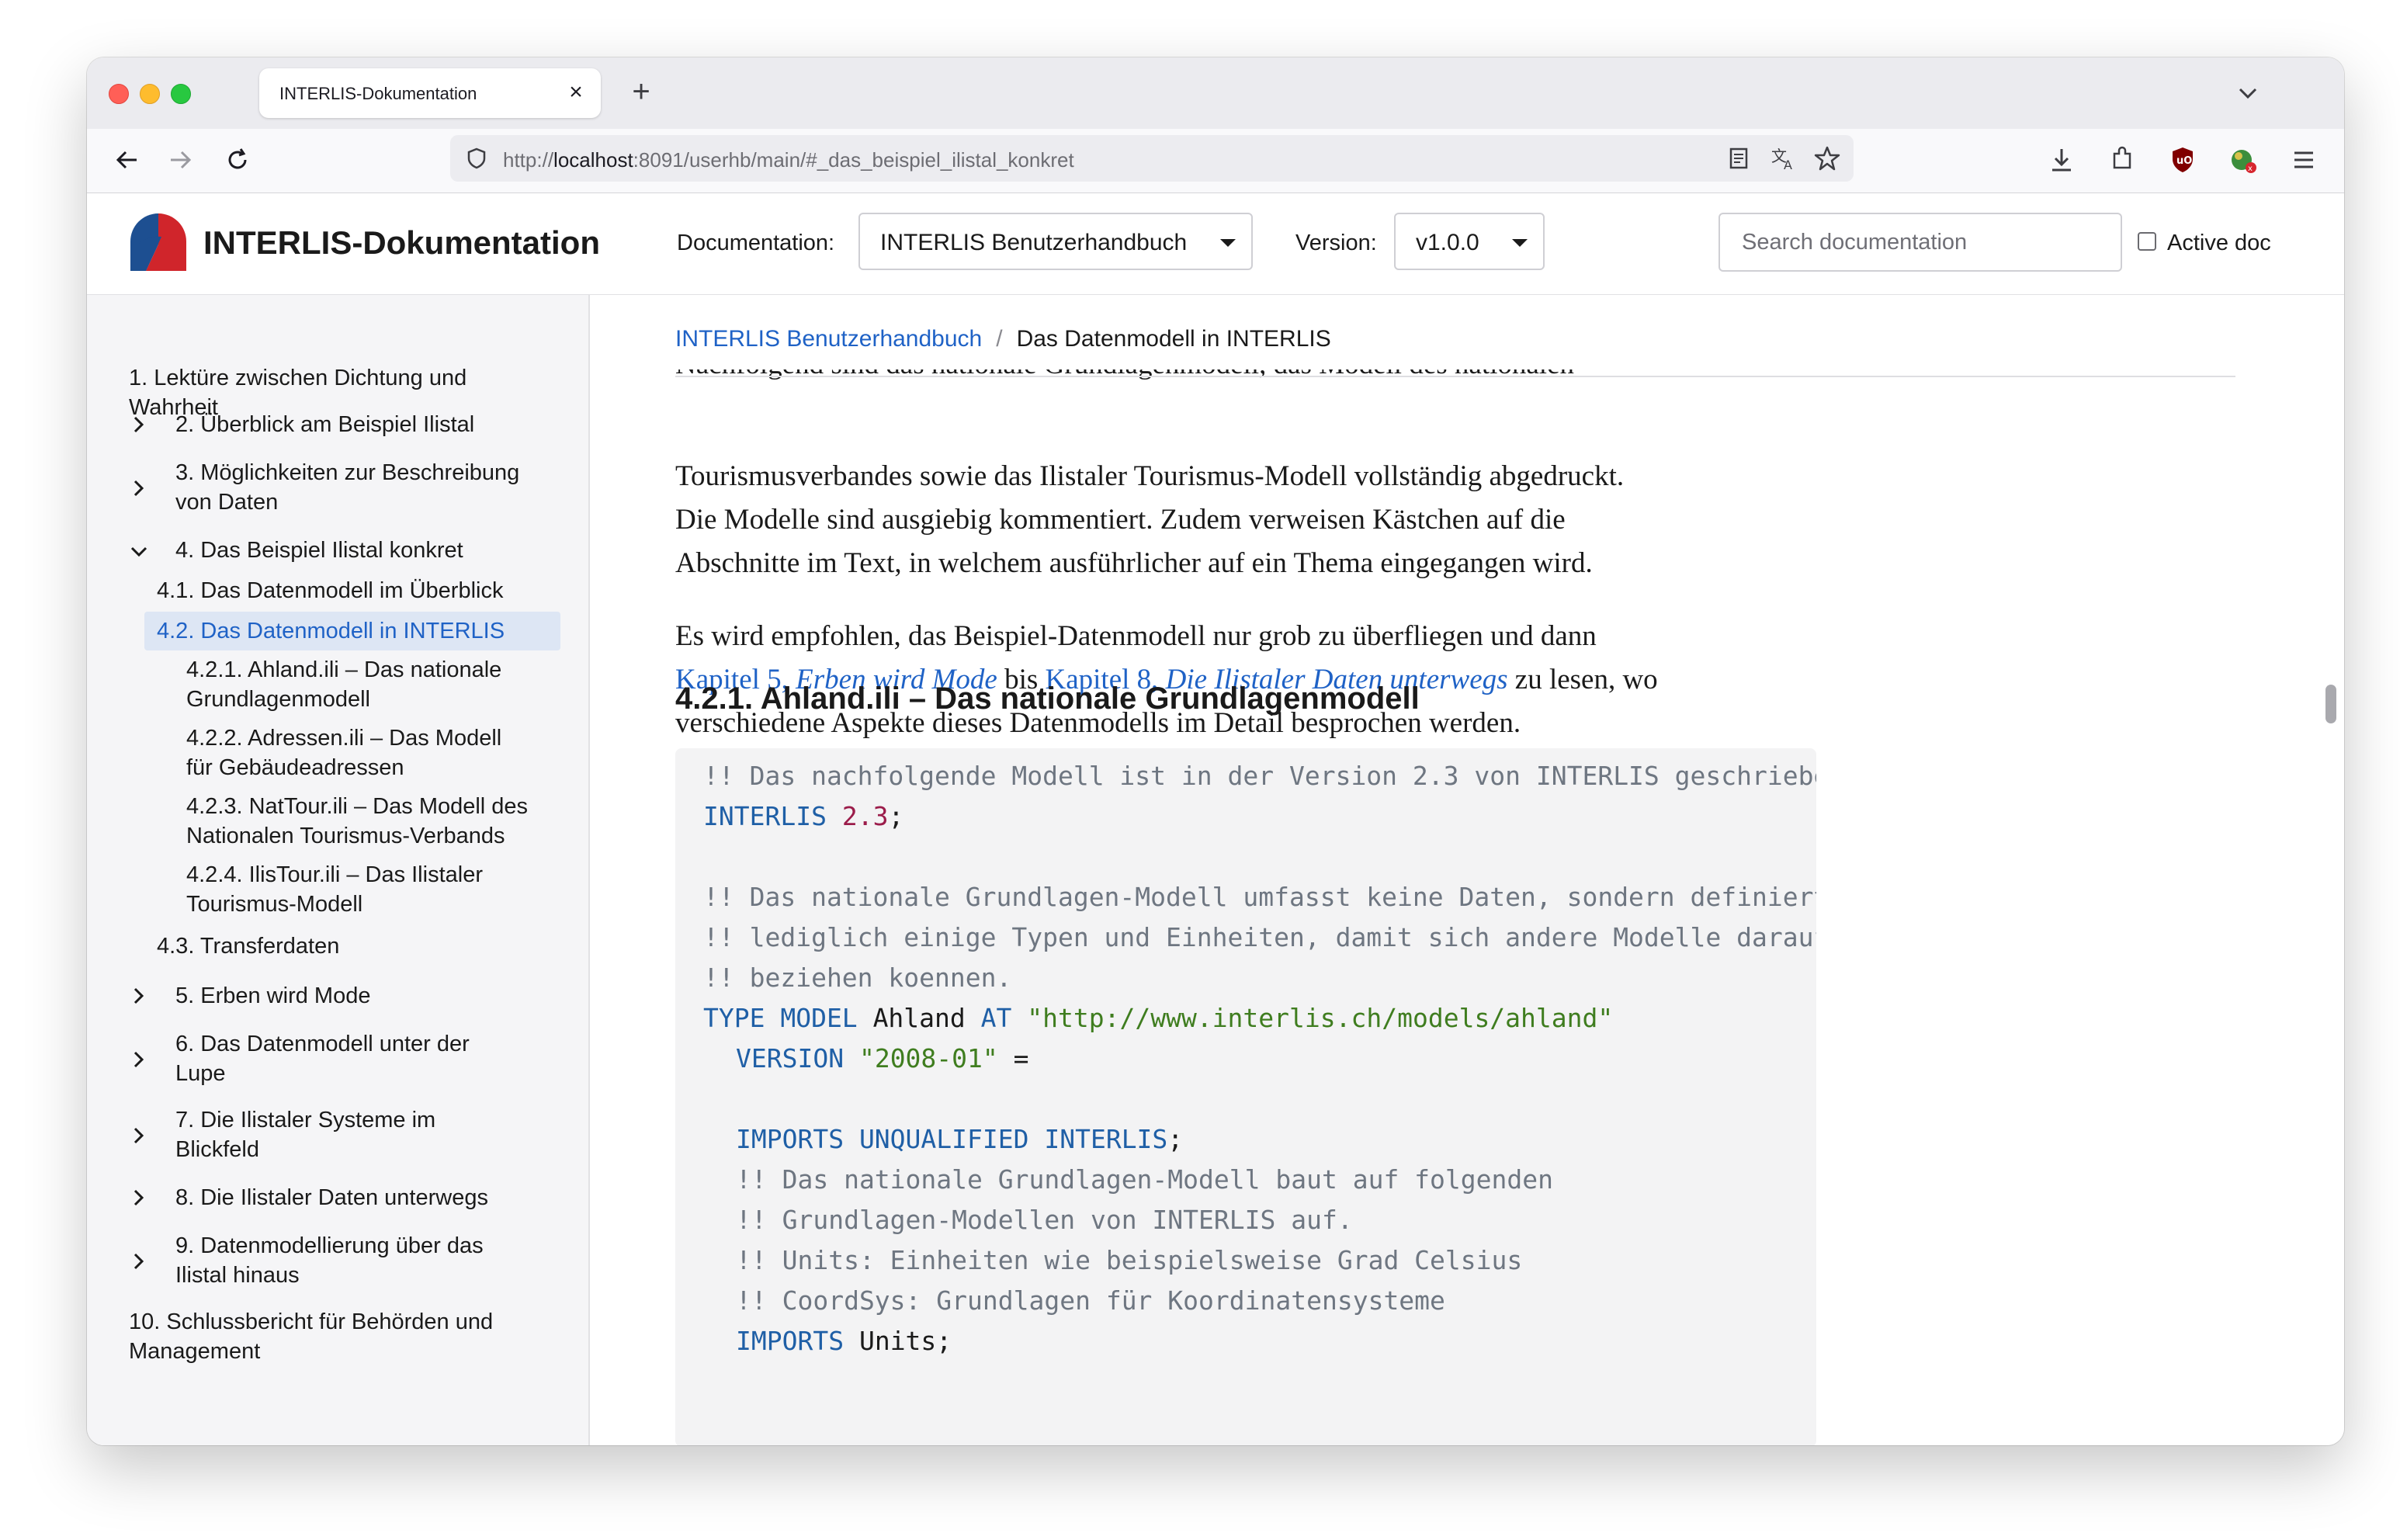 This screenshot has width=2400, height=1540. I want to click on sidebar-item-4-3: 4.3. Transferdaten, so click(351, 946).